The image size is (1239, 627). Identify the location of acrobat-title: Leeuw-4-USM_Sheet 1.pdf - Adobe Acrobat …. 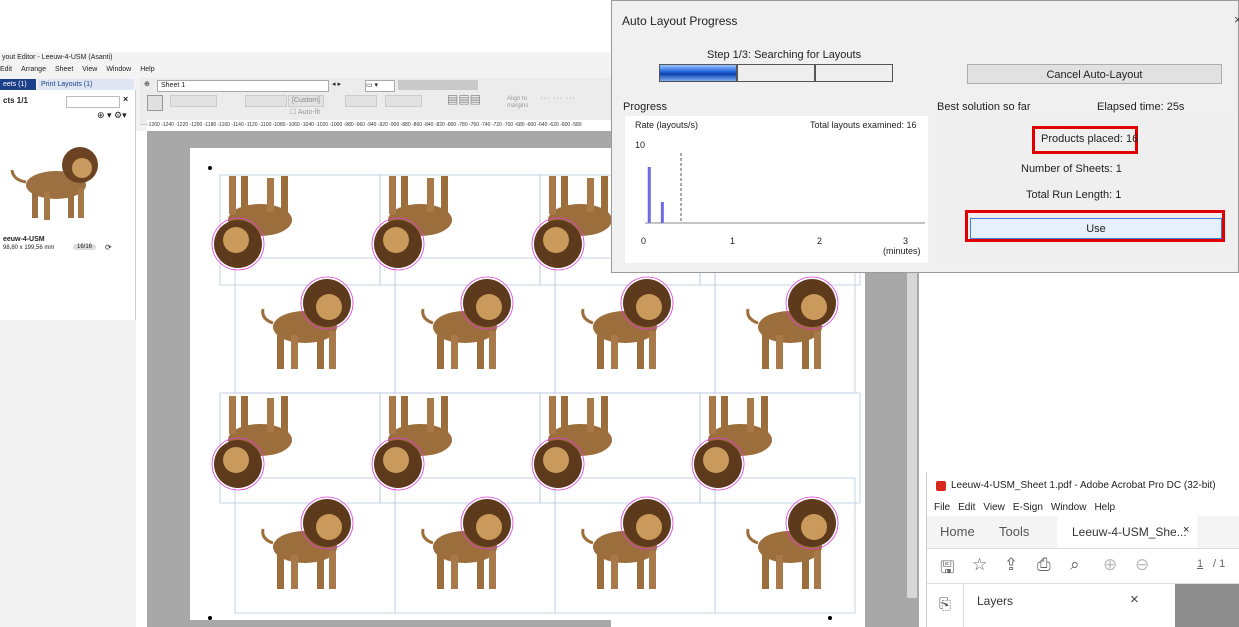
(1083, 485).